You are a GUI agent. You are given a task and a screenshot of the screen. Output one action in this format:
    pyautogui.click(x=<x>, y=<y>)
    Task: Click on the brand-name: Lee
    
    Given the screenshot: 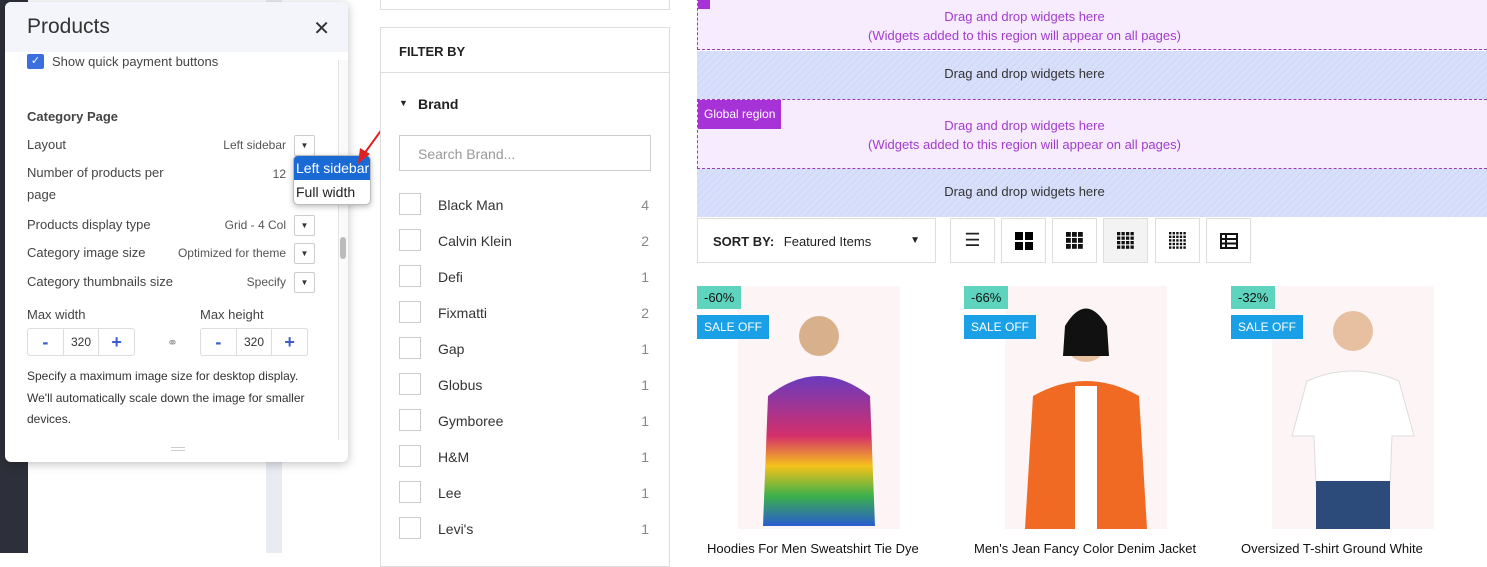 What is the action you would take?
    pyautogui.click(x=450, y=493)
    